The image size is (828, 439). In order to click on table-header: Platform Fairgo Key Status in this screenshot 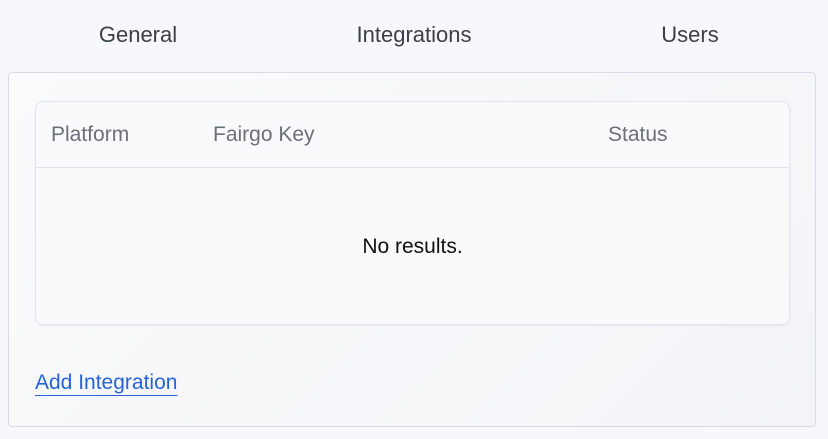, I will do `click(412, 135)`.